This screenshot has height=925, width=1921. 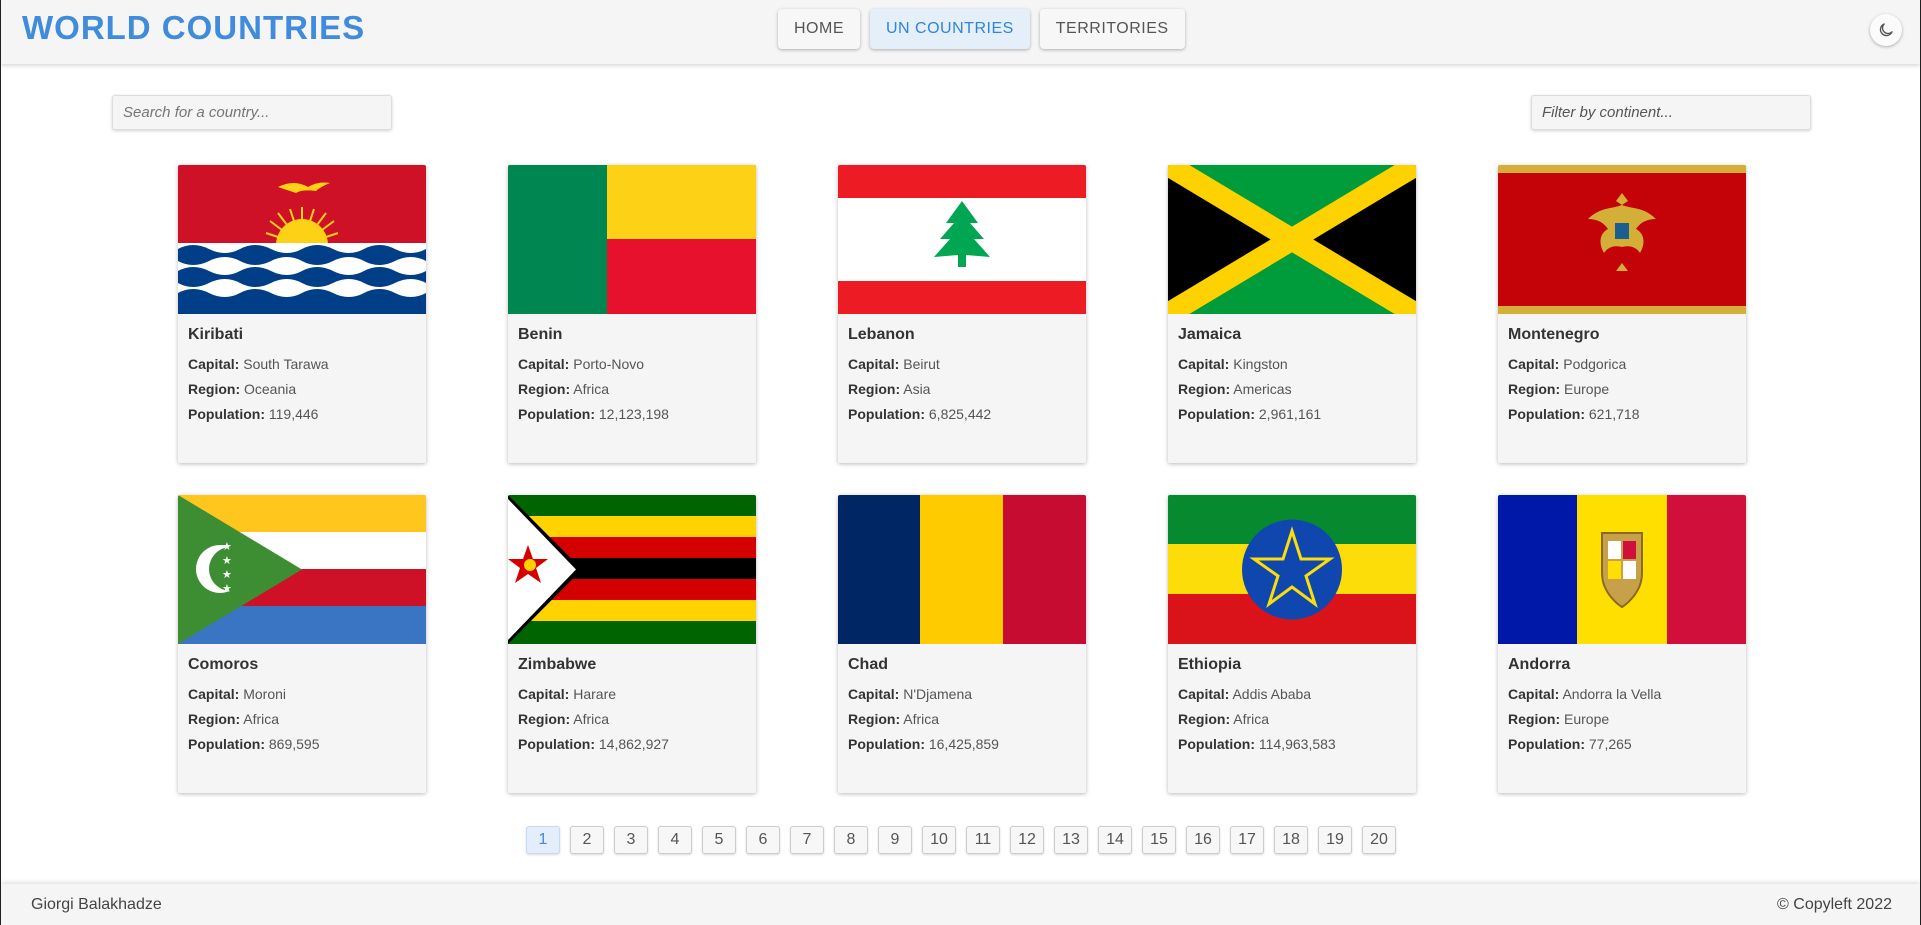 I want to click on chad-flag-icon, so click(x=962, y=569).